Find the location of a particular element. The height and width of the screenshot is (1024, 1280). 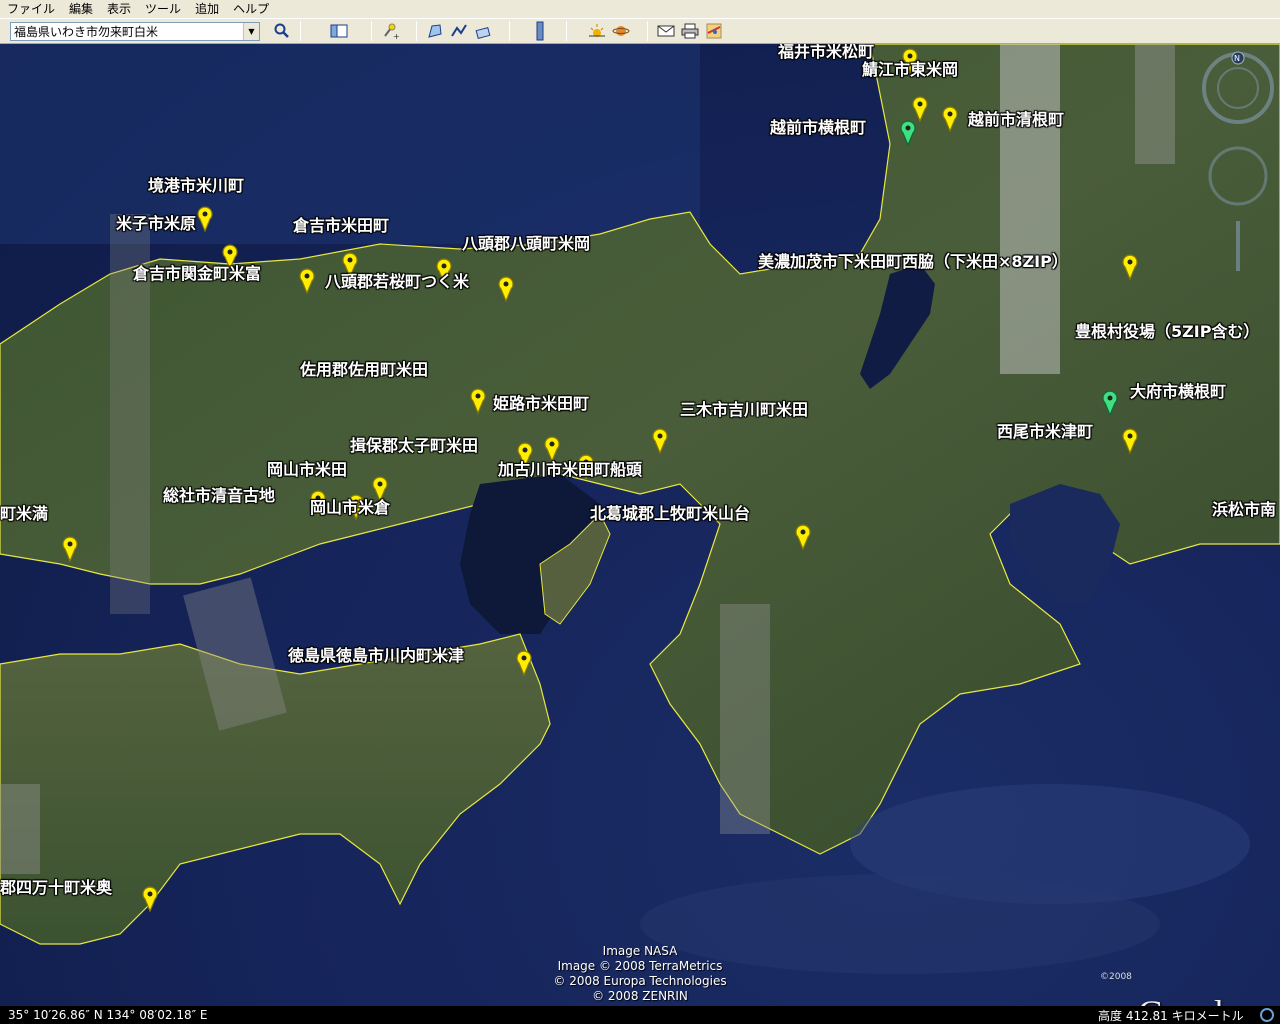

path-icon is located at coordinates (459, 30).